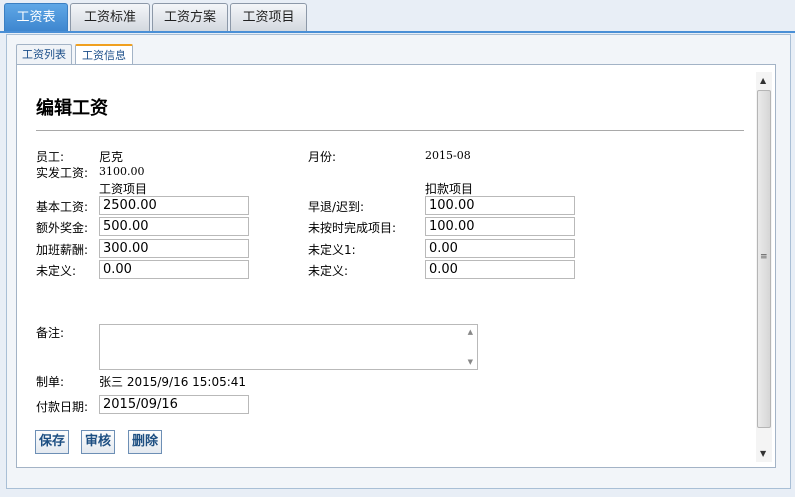 The image size is (795, 497). I want to click on tab-underline, so click(397, 32).